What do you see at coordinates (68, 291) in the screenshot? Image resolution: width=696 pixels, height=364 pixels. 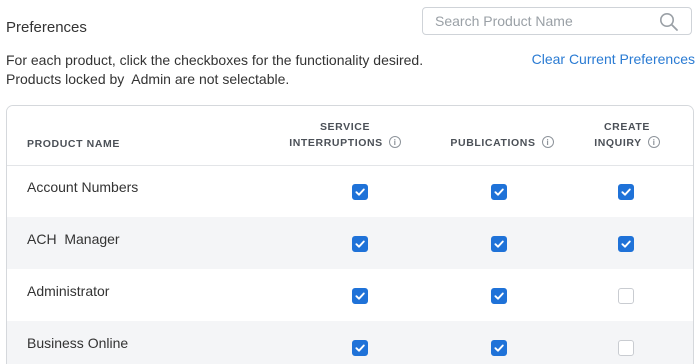 I see `product-name: Administrator` at bounding box center [68, 291].